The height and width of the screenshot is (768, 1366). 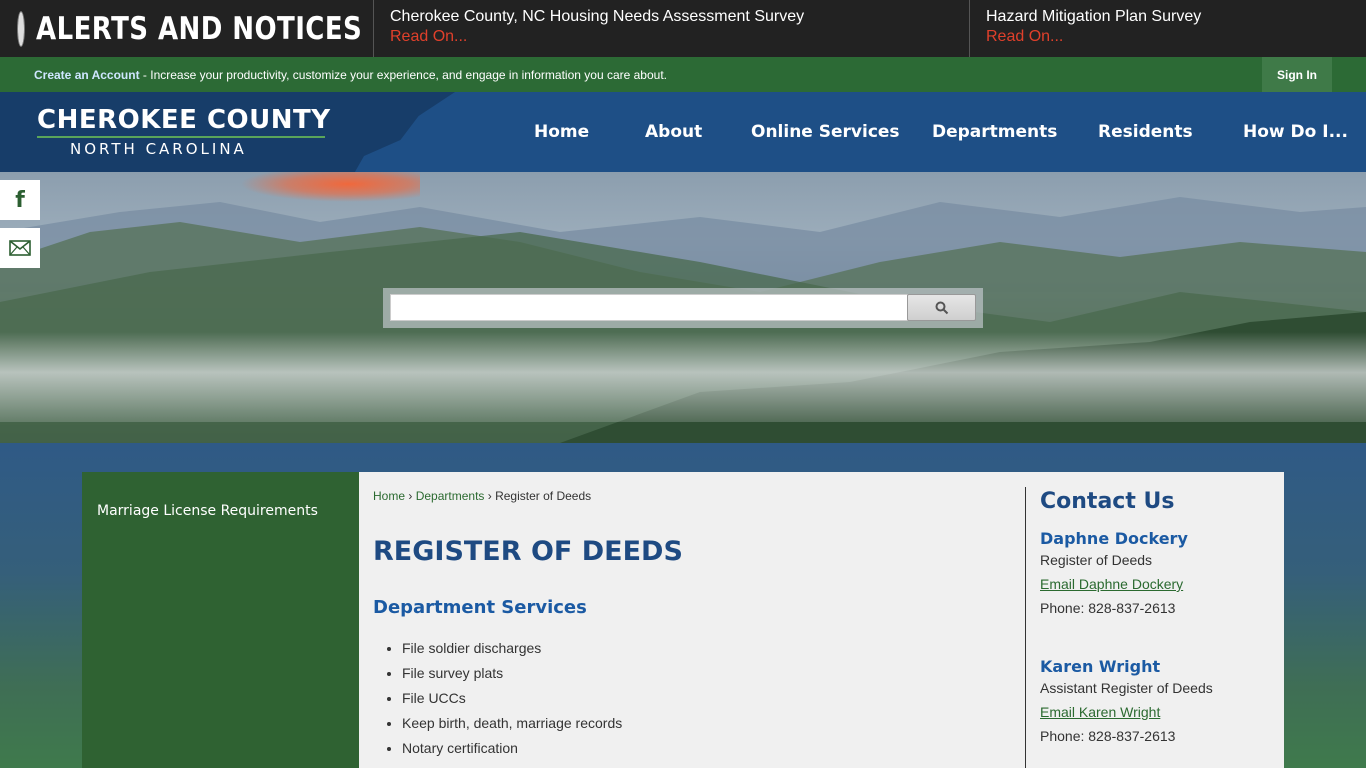 I want to click on contact-name: Karen Wright, so click(x=1100, y=666).